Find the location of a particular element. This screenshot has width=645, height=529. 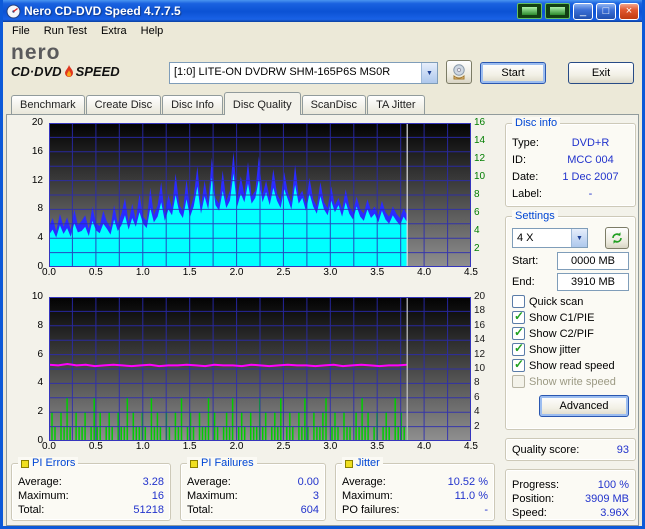

maximize-button: □ is located at coordinates (606, 11).